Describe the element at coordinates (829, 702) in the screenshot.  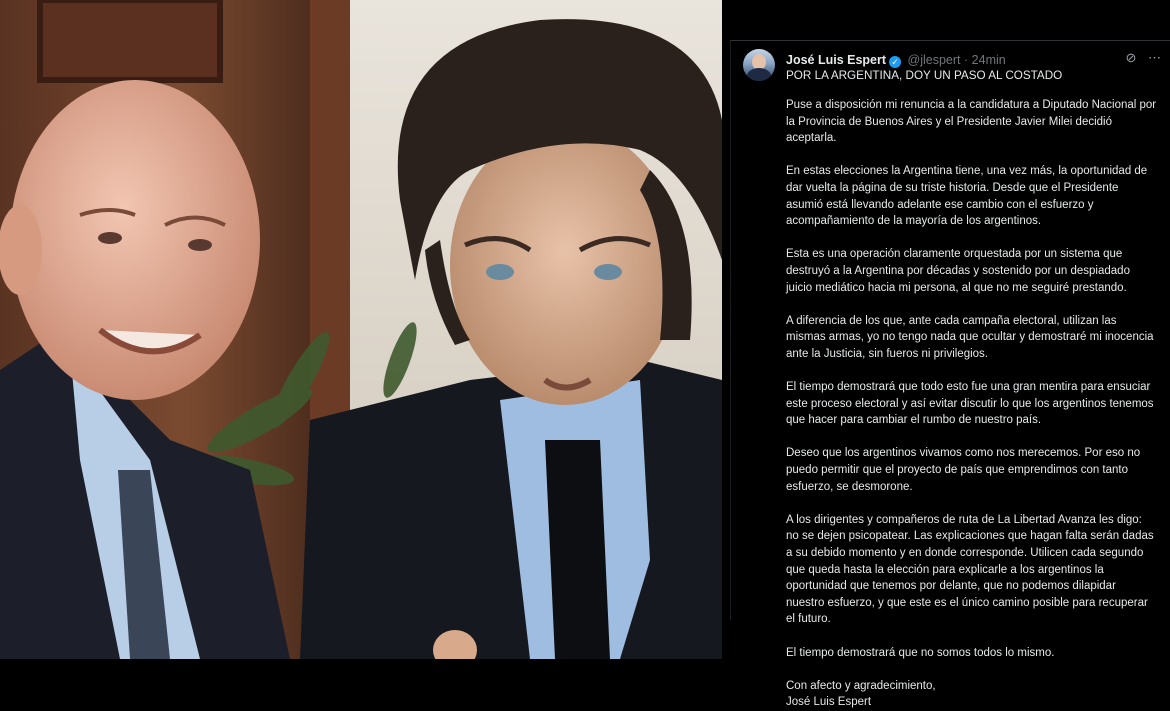
I see `tweet-signature: José Luis Espert` at that location.